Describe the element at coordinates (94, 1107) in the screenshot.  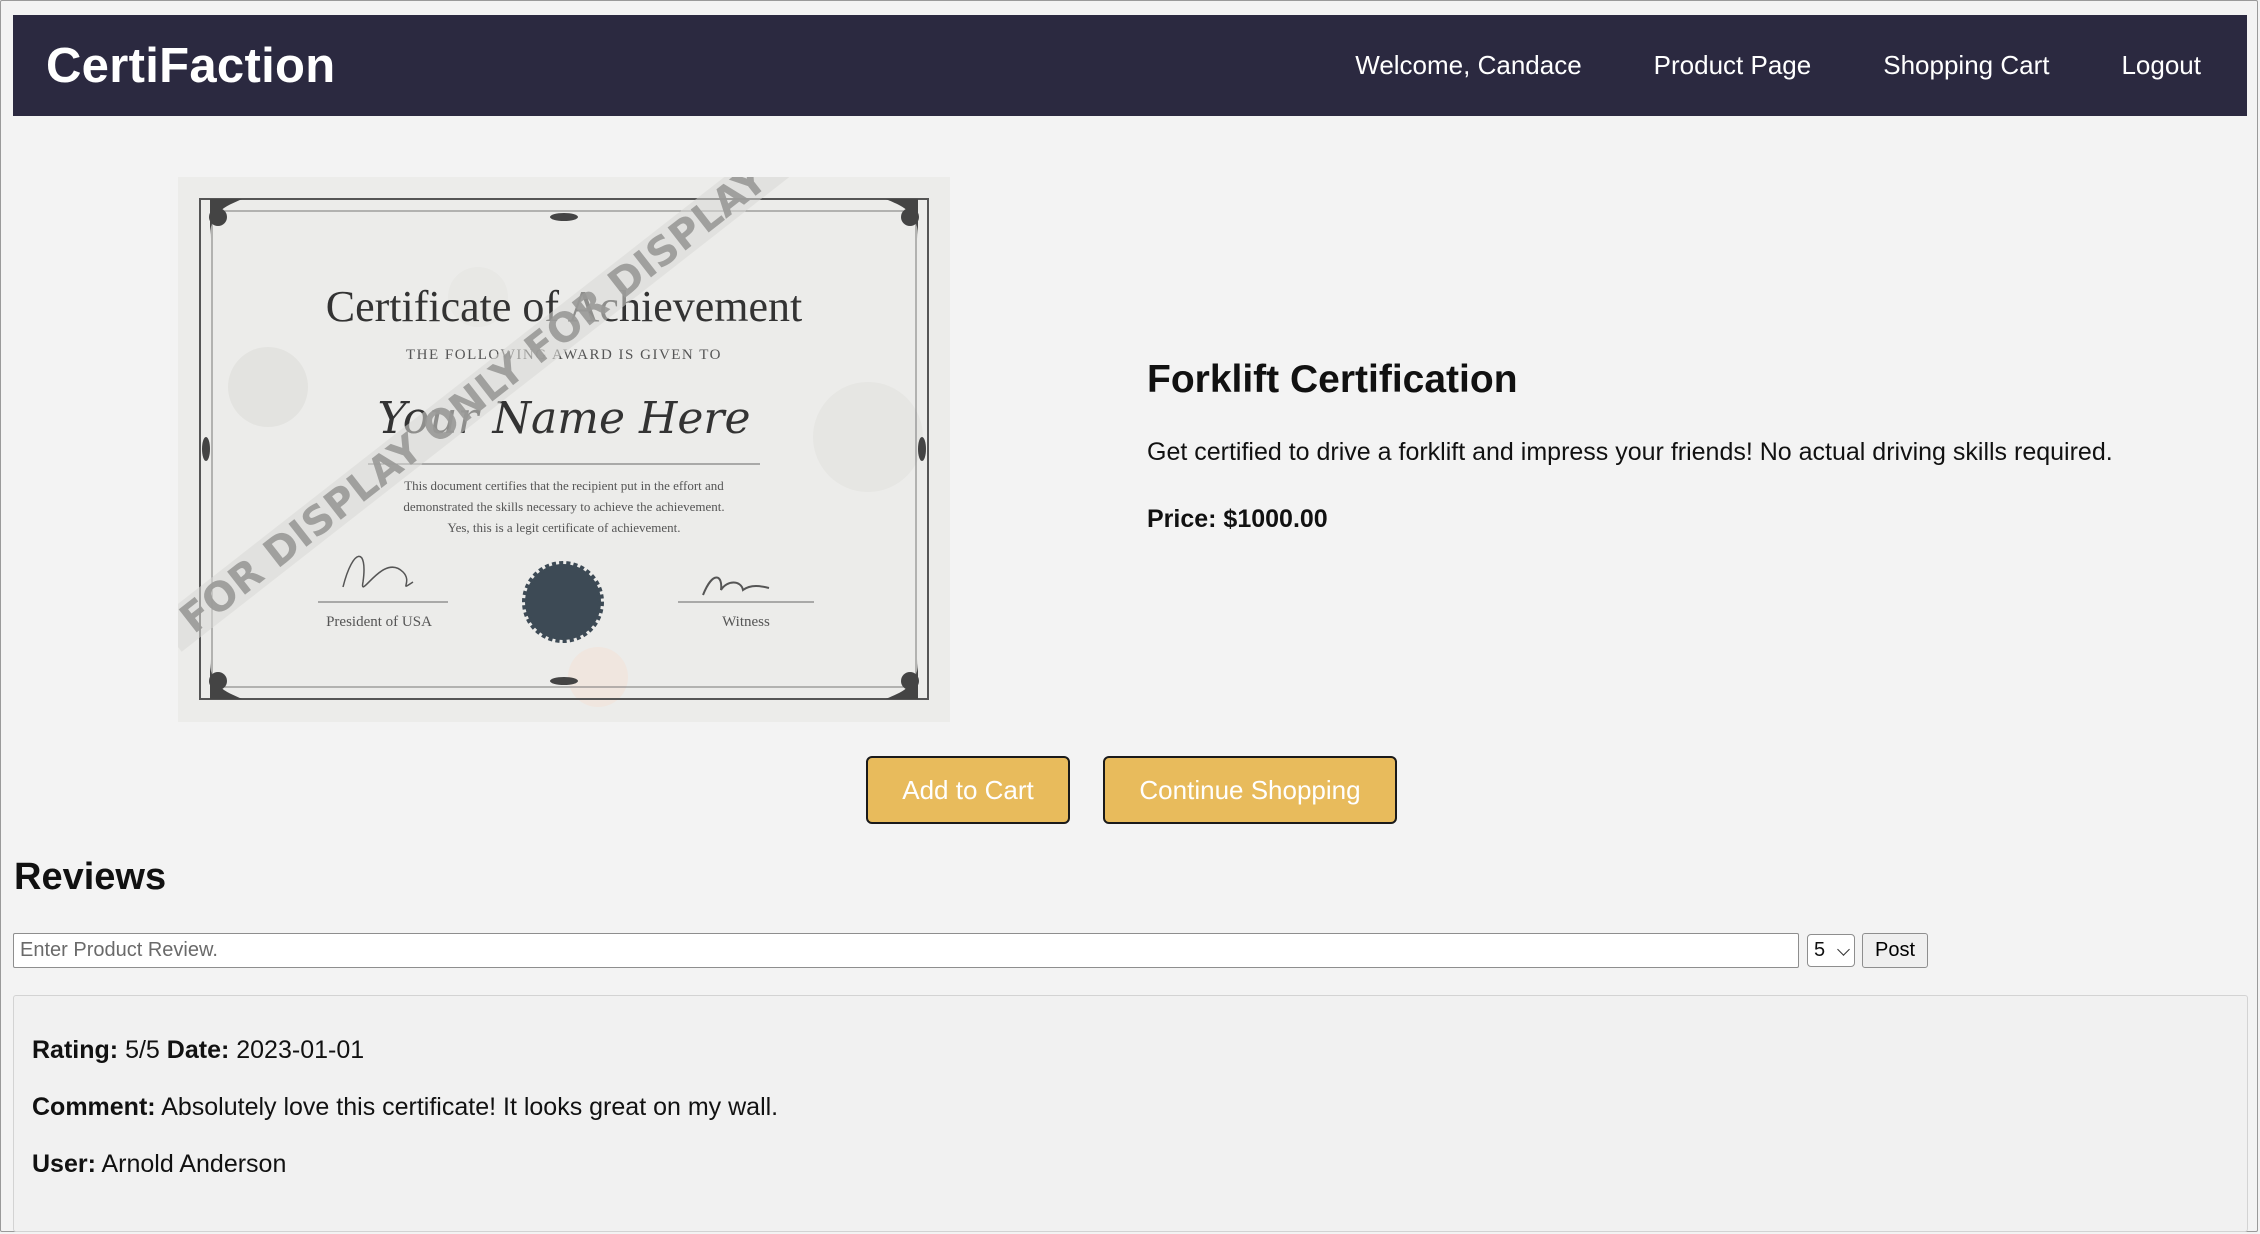
I see `review-comment-label: Comment:` at that location.